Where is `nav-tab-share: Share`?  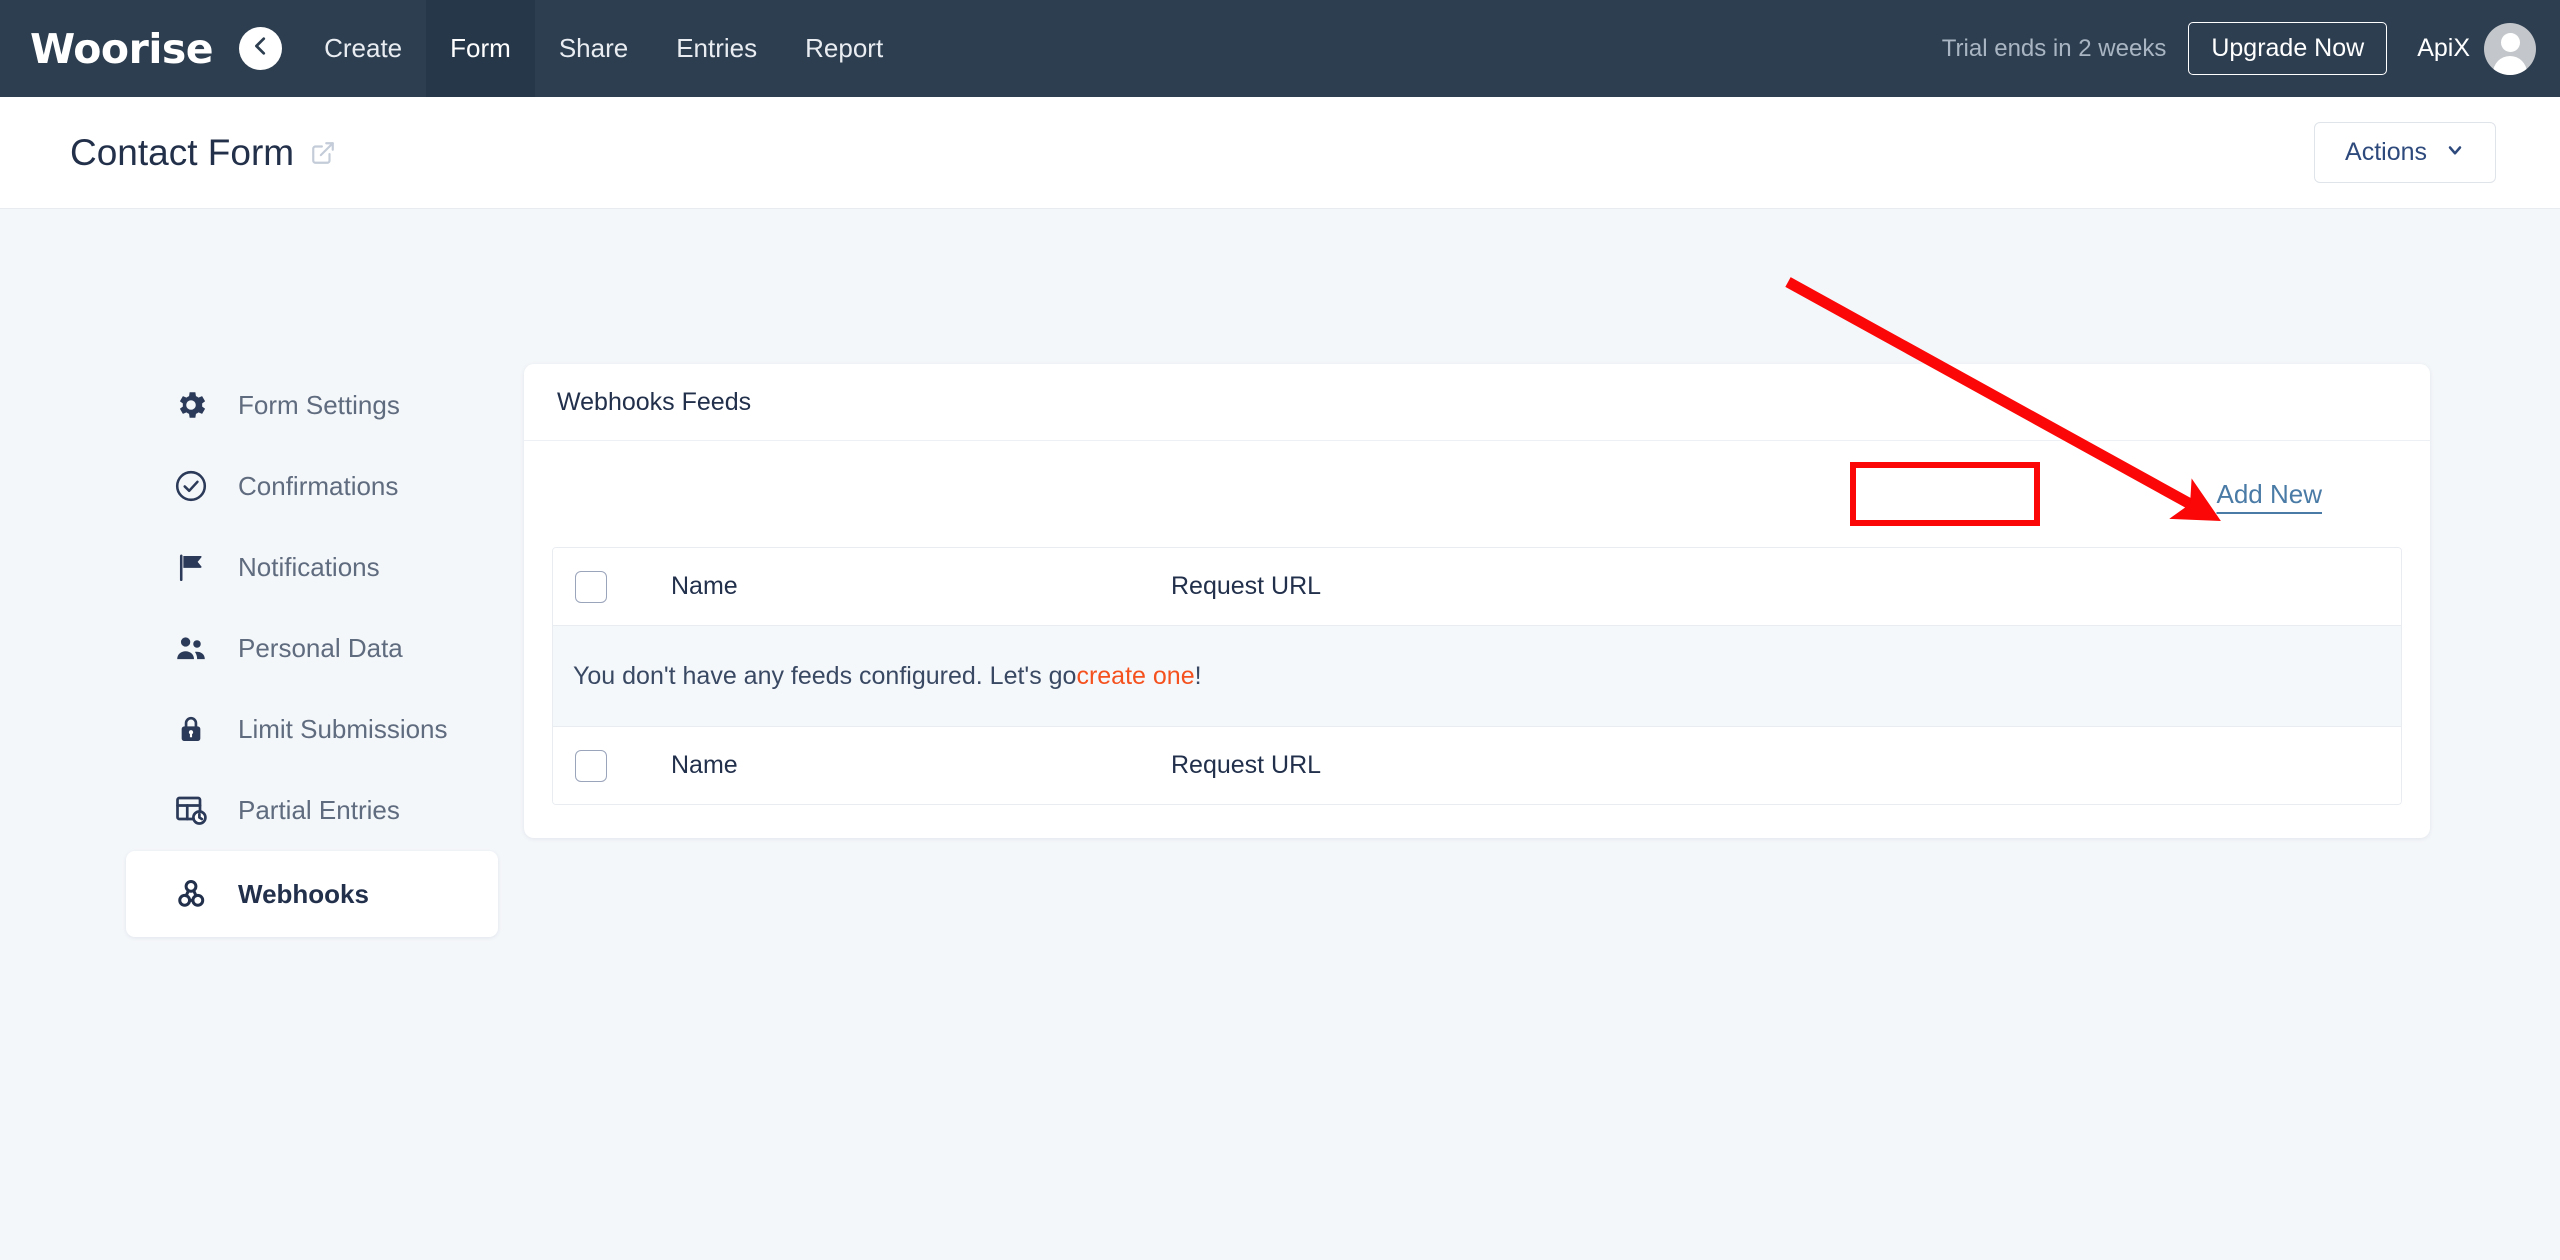
nav-tab-share: Share is located at coordinates (593, 48).